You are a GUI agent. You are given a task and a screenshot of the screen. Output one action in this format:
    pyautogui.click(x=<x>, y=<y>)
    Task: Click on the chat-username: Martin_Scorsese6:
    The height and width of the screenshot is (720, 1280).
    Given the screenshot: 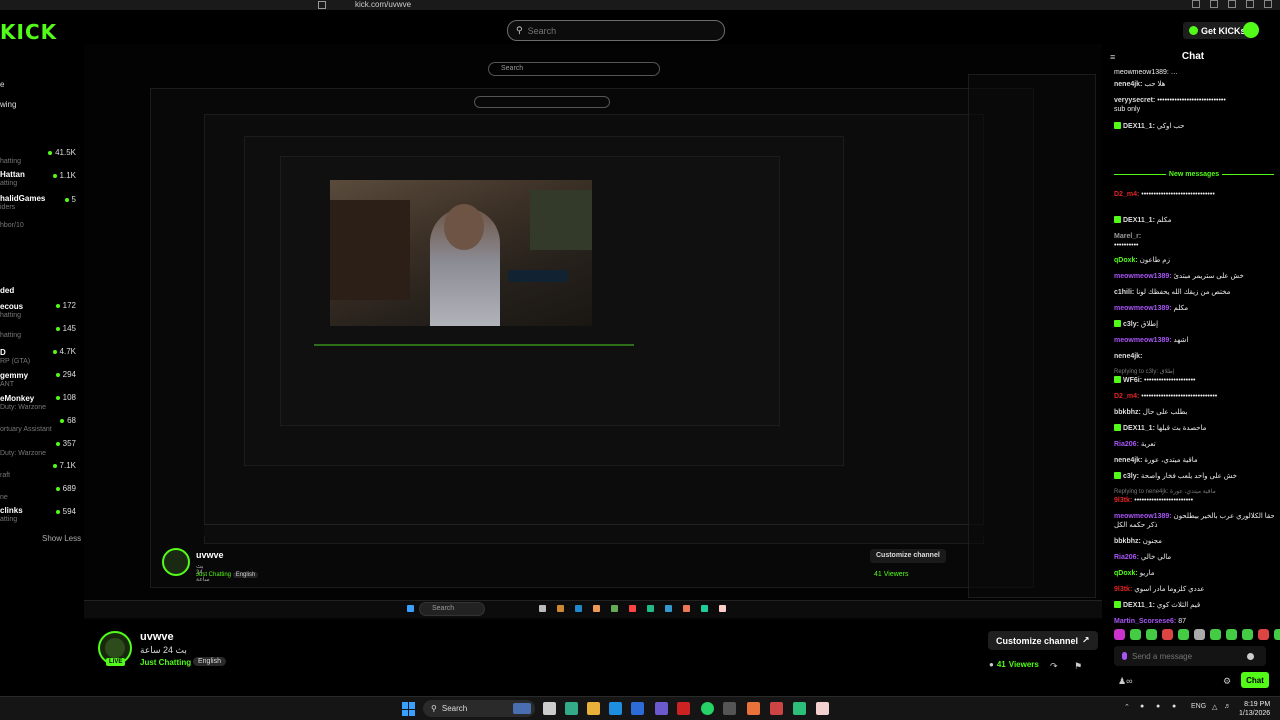 What is the action you would take?
    pyautogui.click(x=1145, y=621)
    